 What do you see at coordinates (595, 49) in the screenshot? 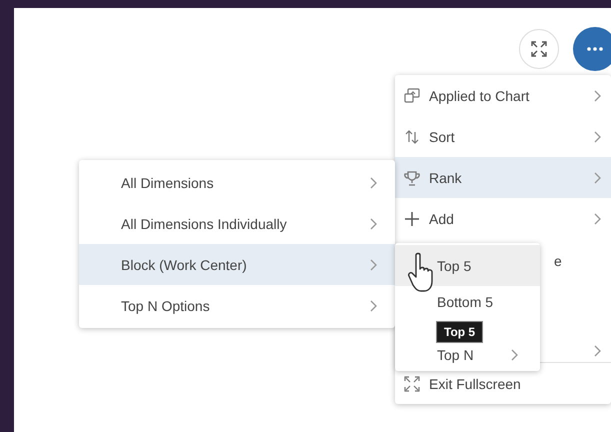
I see `more-icon` at bounding box center [595, 49].